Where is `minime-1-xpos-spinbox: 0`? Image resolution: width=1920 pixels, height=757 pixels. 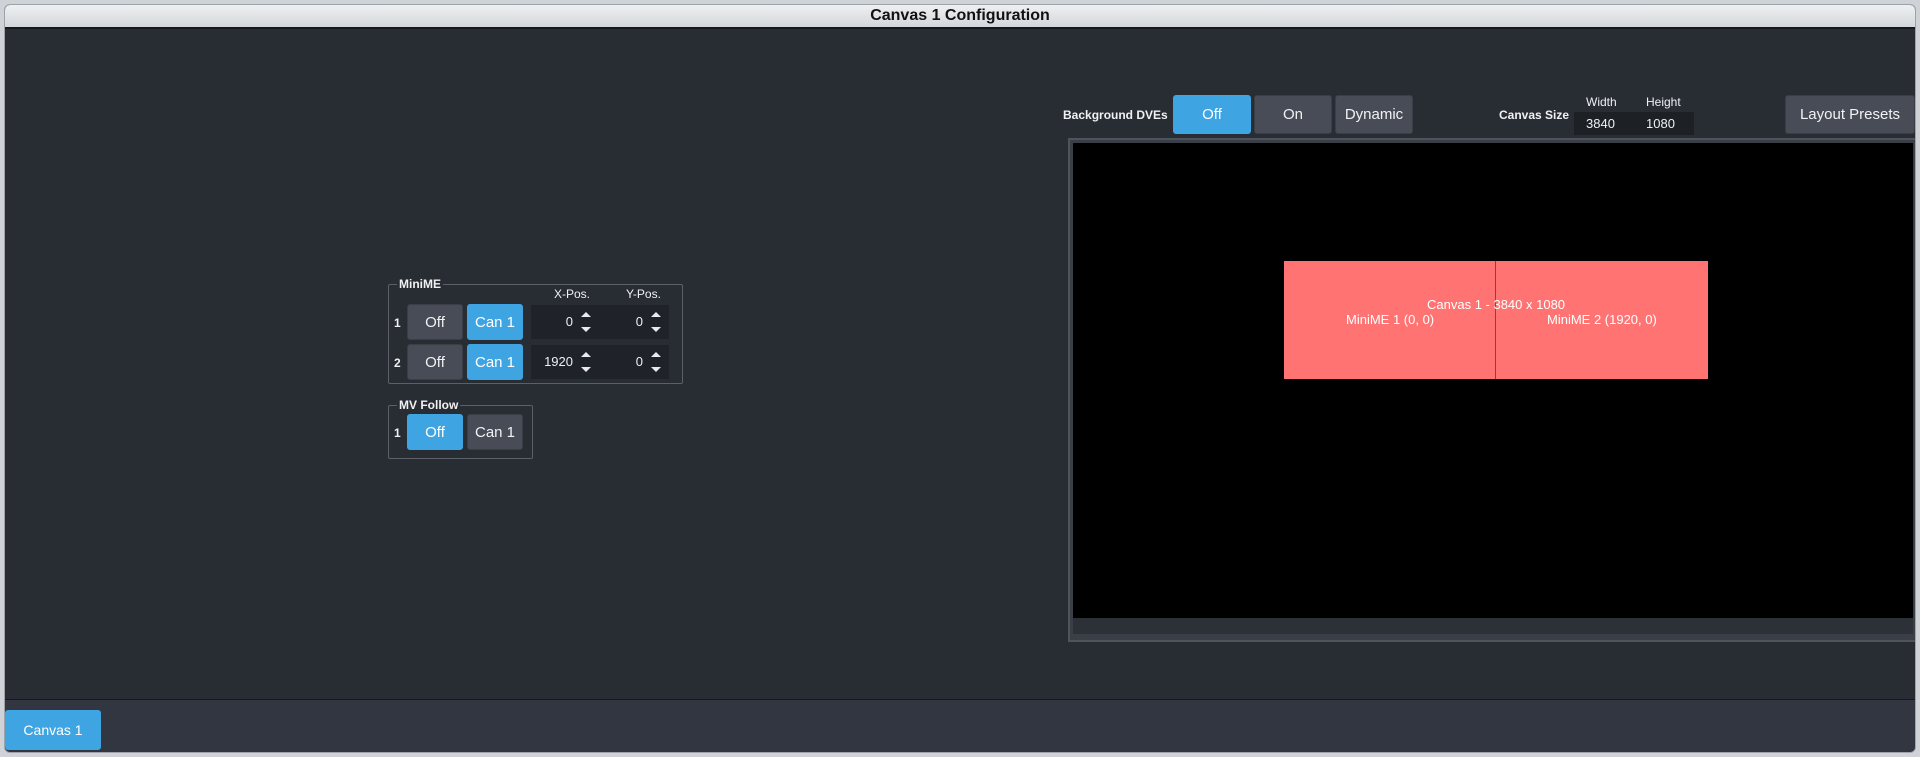
minime-1-xpos-spinbox: 0 is located at coordinates (565, 322).